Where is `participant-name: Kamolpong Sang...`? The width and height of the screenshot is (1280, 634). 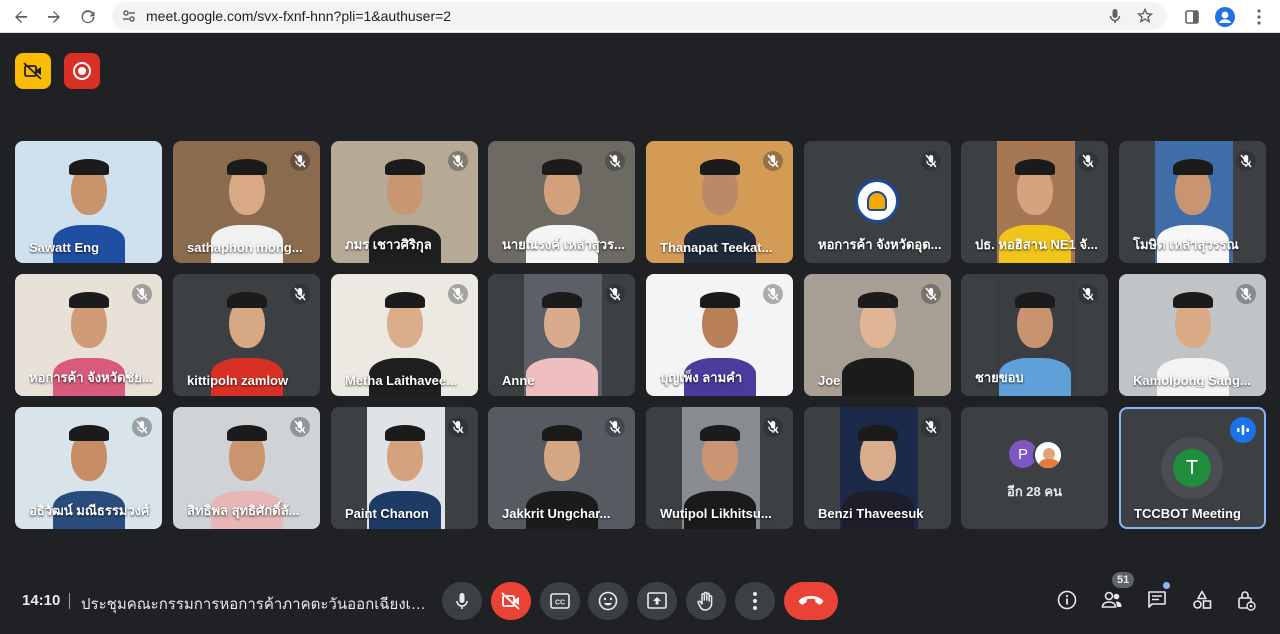 participant-name: Kamolpong Sang... is located at coordinates (1192, 380).